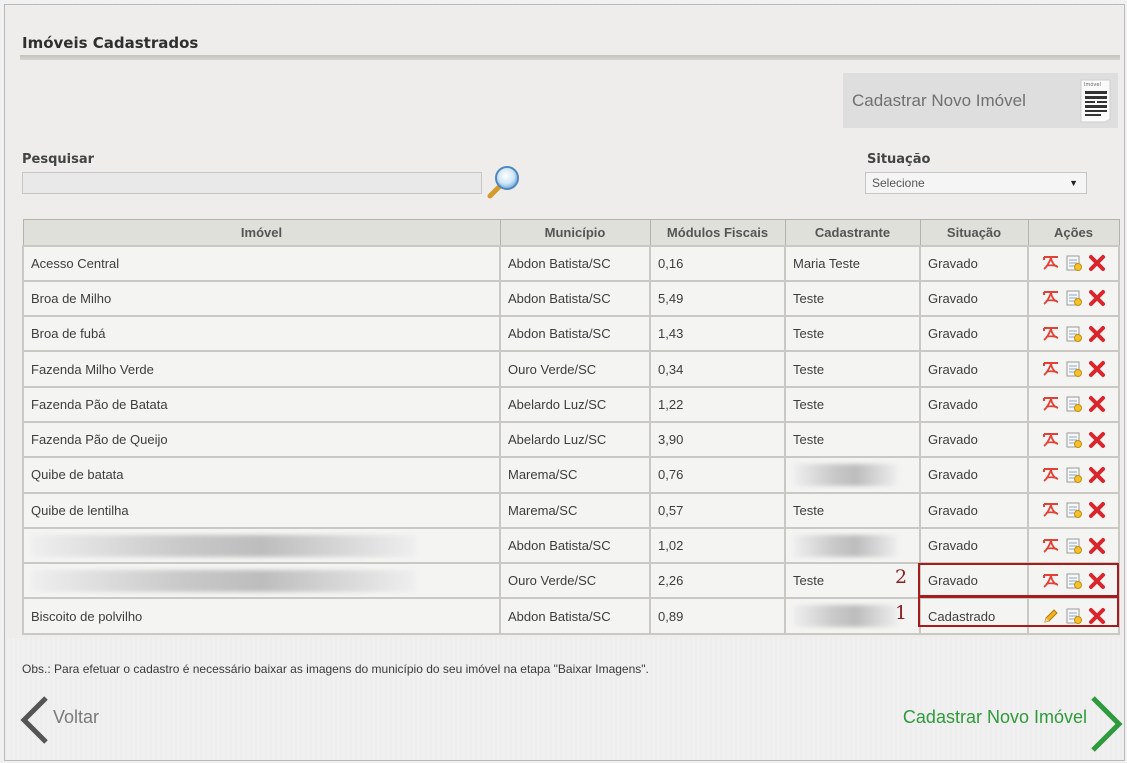  I want to click on cell-text: 5,49, so click(671, 298).